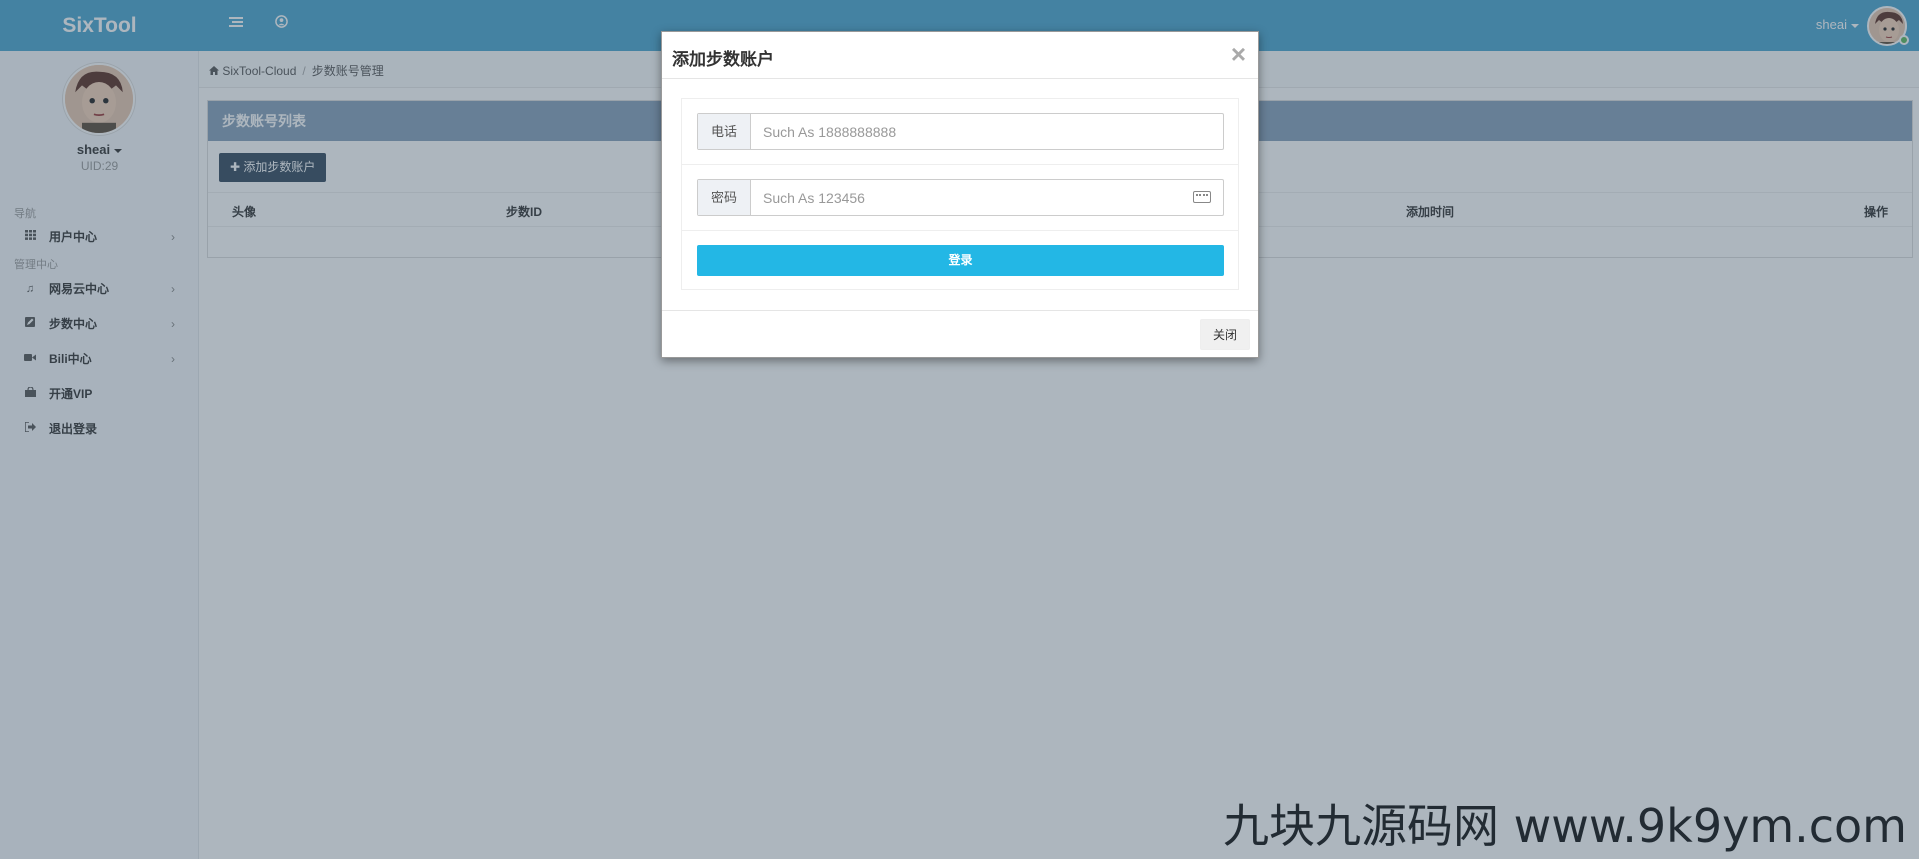  What do you see at coordinates (1225, 334) in the screenshot?
I see `close-button: 关闭` at bounding box center [1225, 334].